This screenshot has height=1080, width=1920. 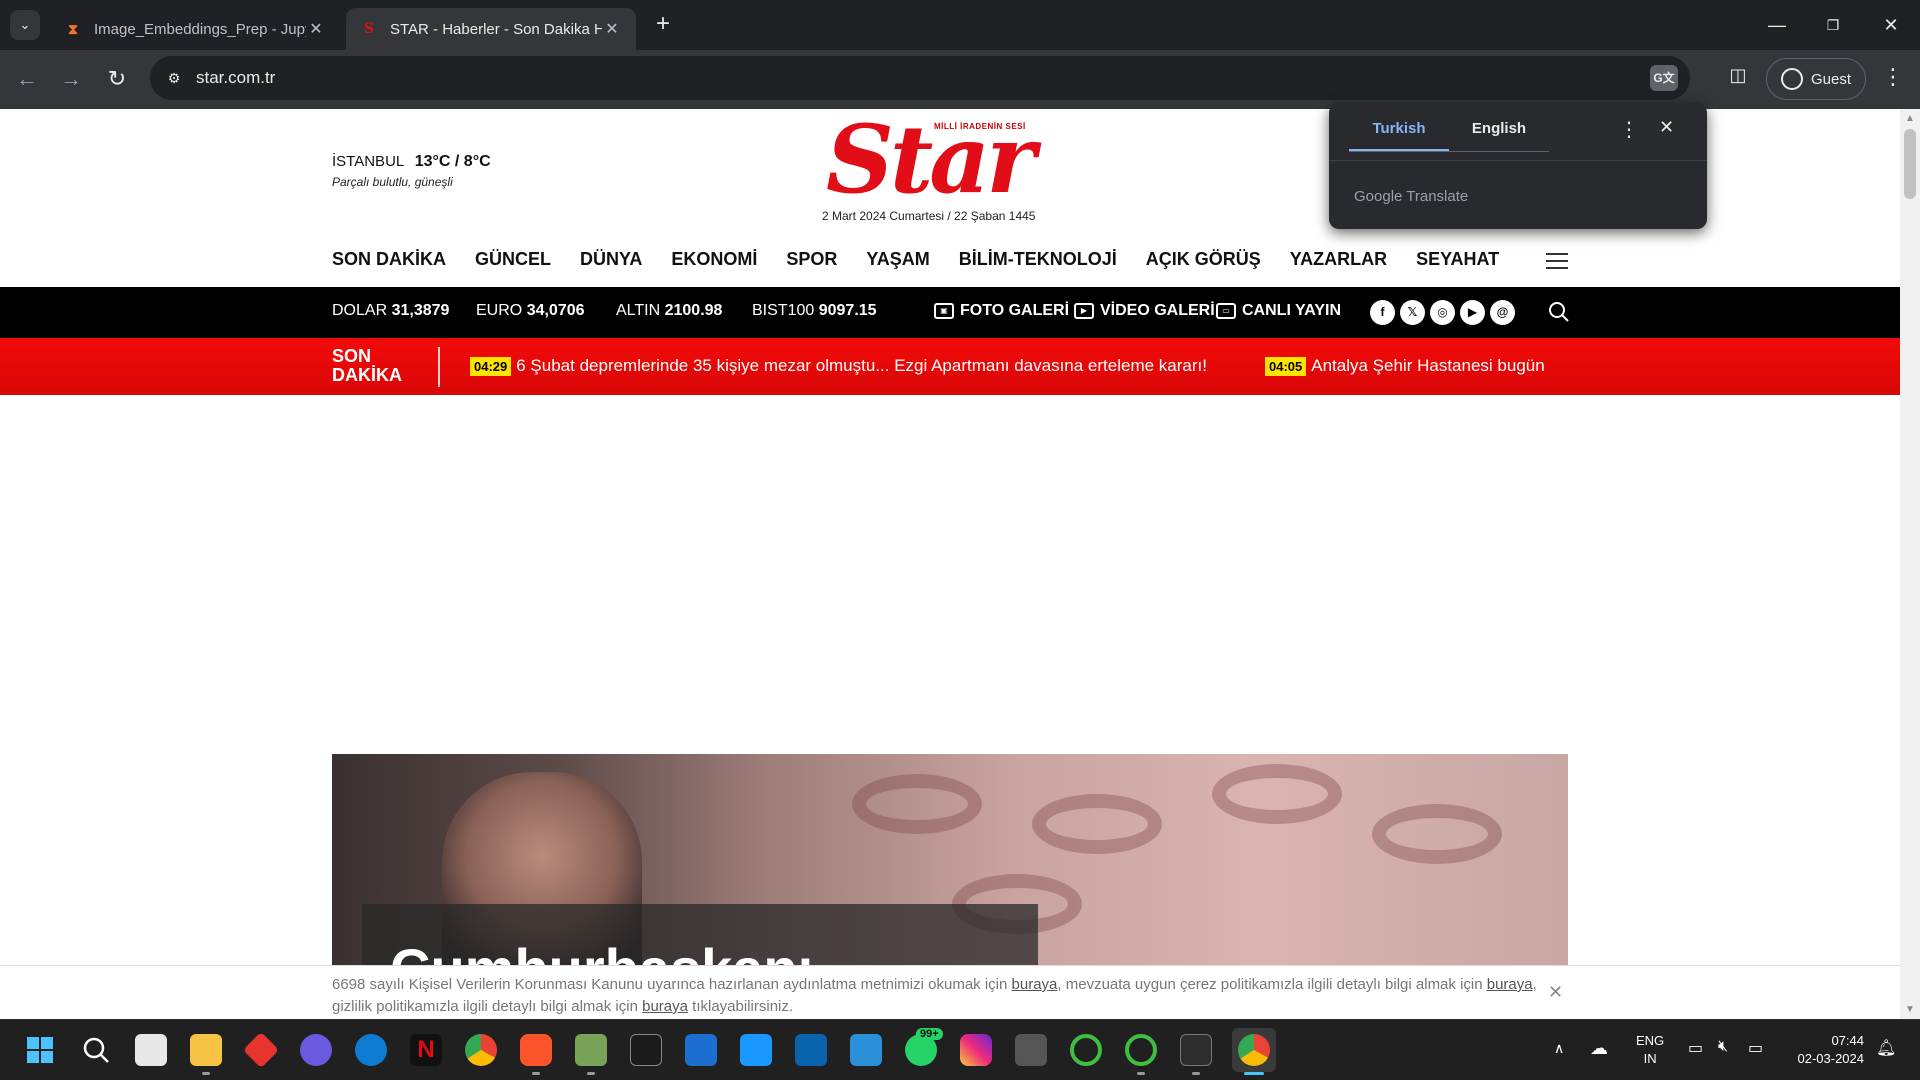 I want to click on nav-item-yazarlar: YAZARLAR, so click(x=1338, y=259).